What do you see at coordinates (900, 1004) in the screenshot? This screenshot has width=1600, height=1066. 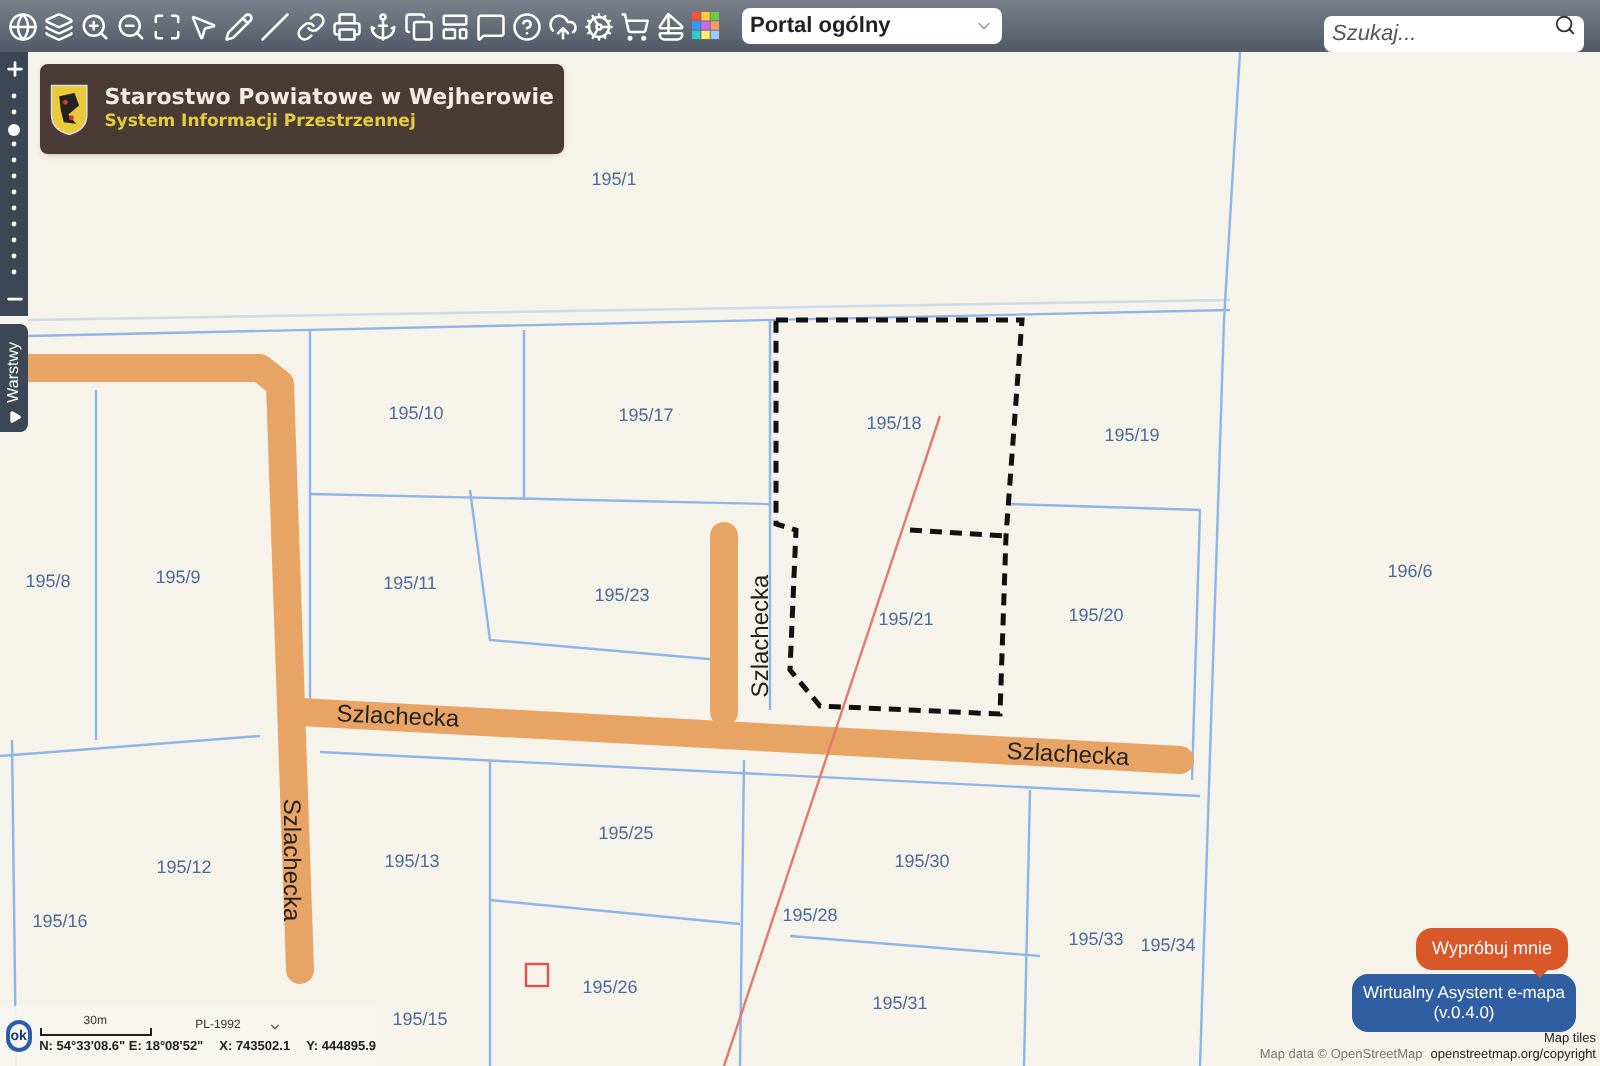 I see `parcel-number: 195/31` at bounding box center [900, 1004].